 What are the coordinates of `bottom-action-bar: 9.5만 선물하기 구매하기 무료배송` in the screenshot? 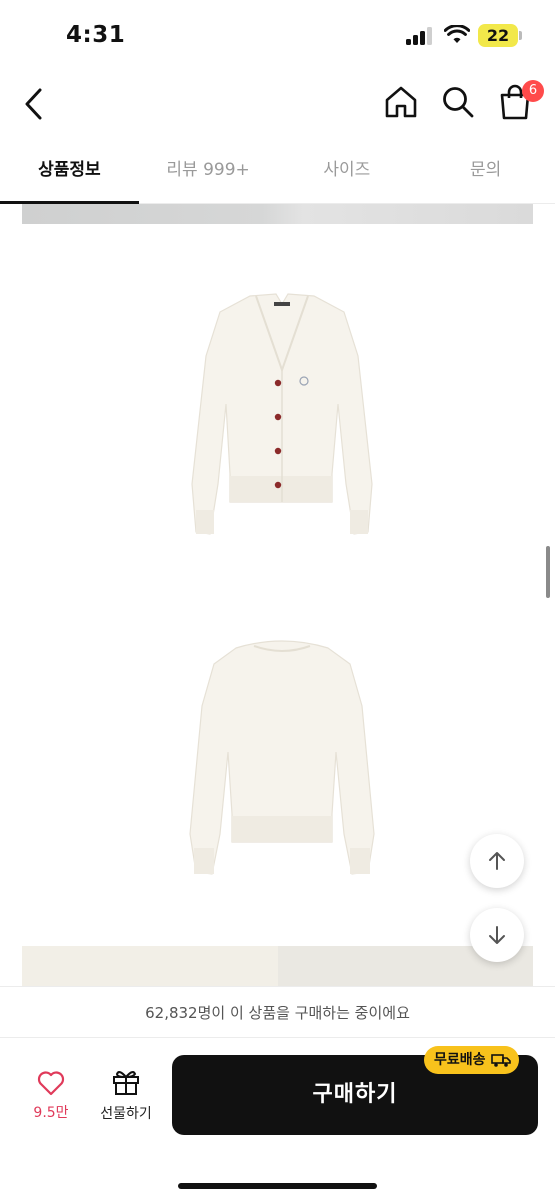 It's located at (277, 1119).